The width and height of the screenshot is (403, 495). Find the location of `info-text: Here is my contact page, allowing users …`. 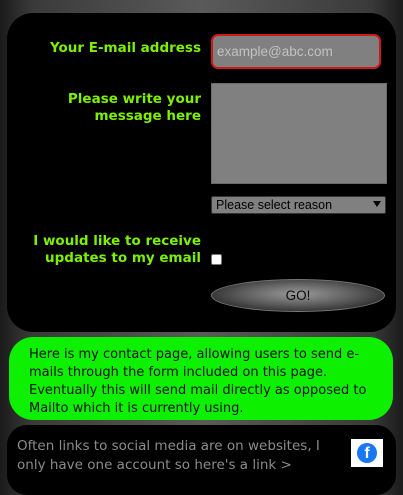

info-text: Here is my contact page, allowing users … is located at coordinates (198, 381).